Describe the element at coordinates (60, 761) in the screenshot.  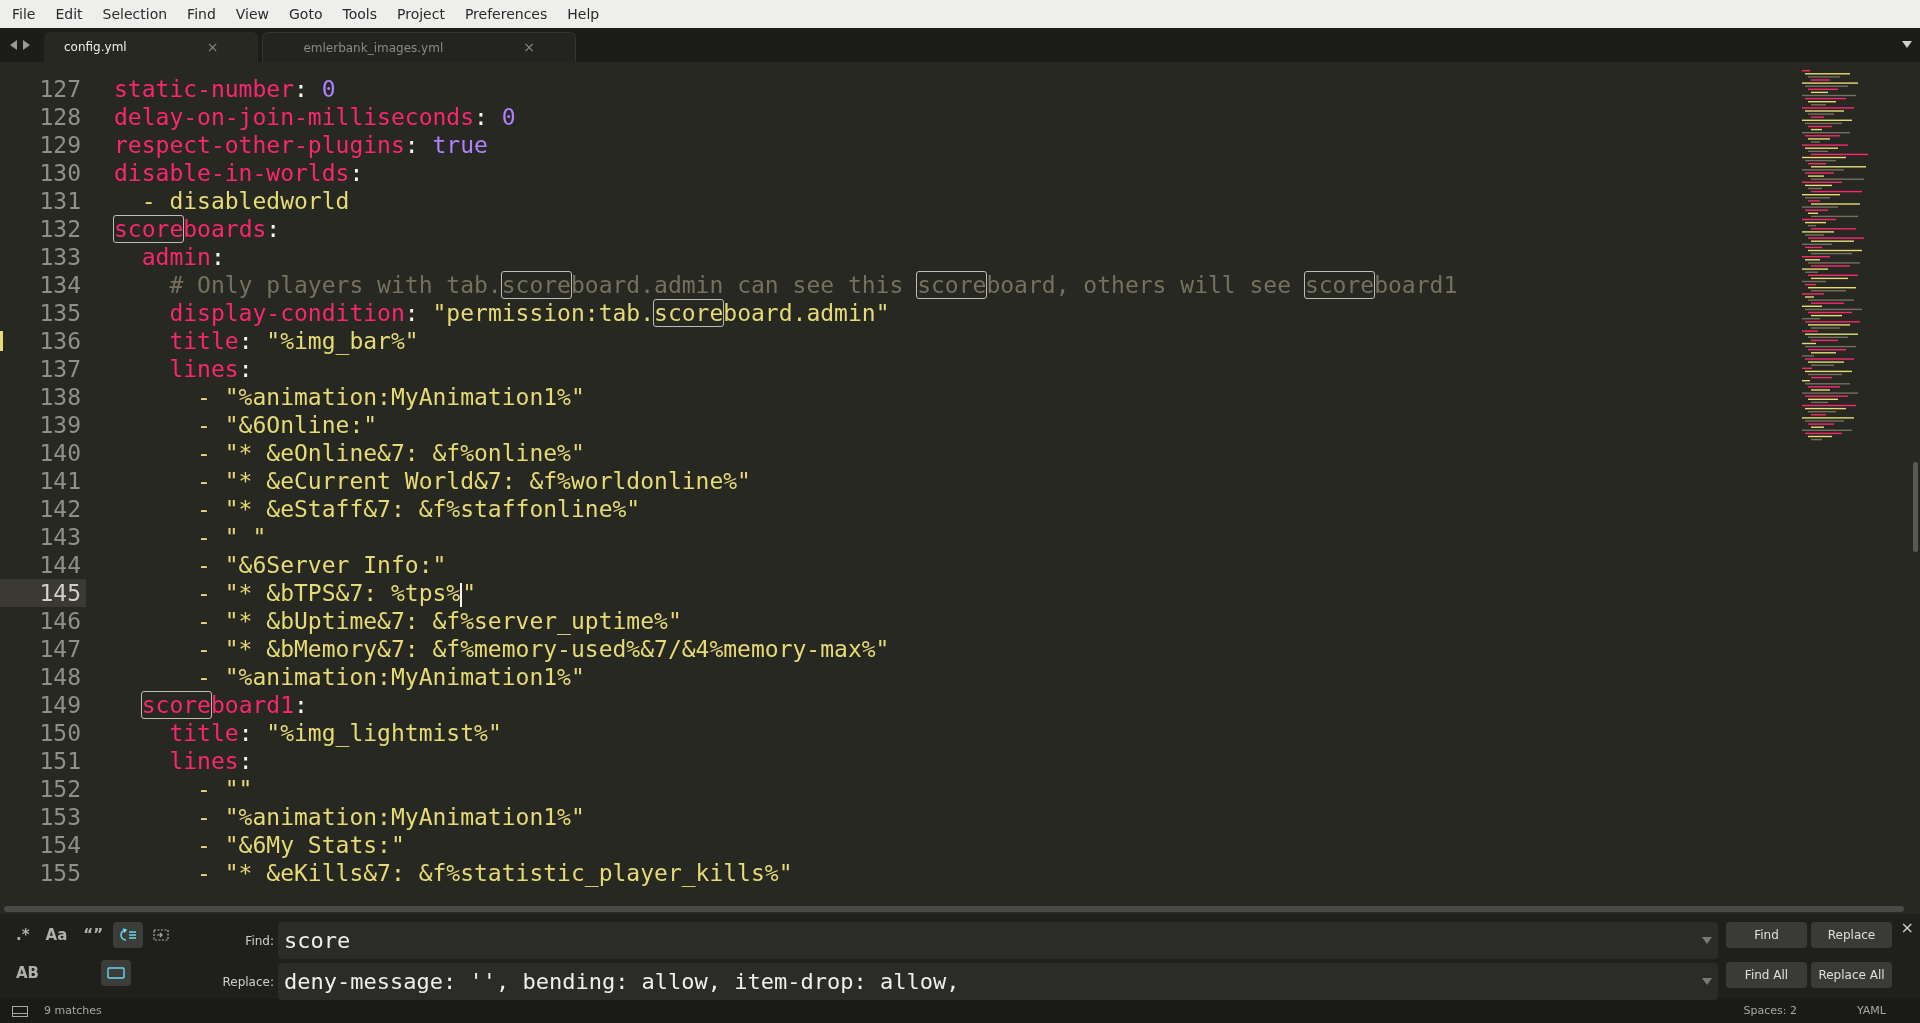
I see `line-number: 151` at that location.